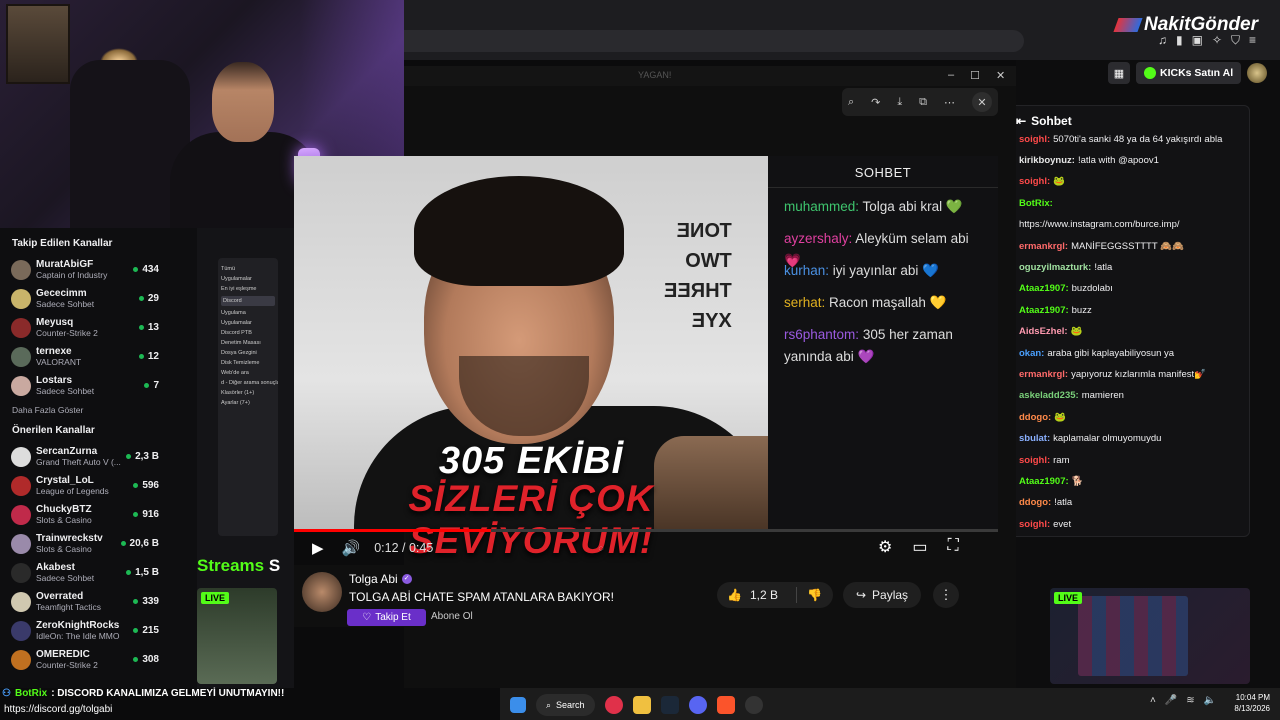 This screenshot has height=720, width=1280. What do you see at coordinates (923, 102) in the screenshot?
I see `open-external-icon: ⧉` at bounding box center [923, 102].